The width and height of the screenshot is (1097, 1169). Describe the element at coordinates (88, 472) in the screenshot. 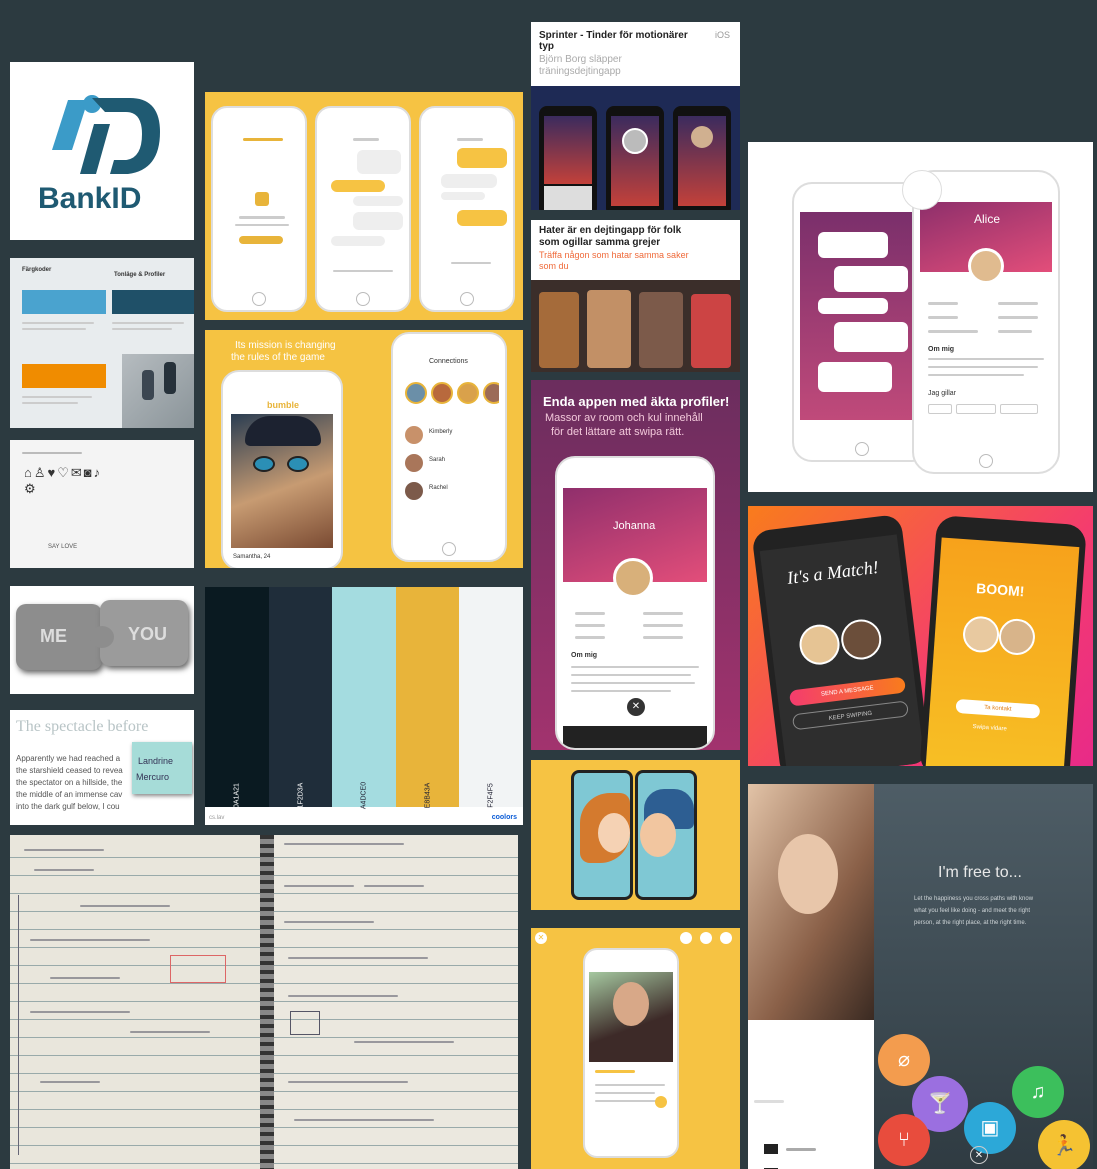

I see `camera-icon: ◙` at that location.